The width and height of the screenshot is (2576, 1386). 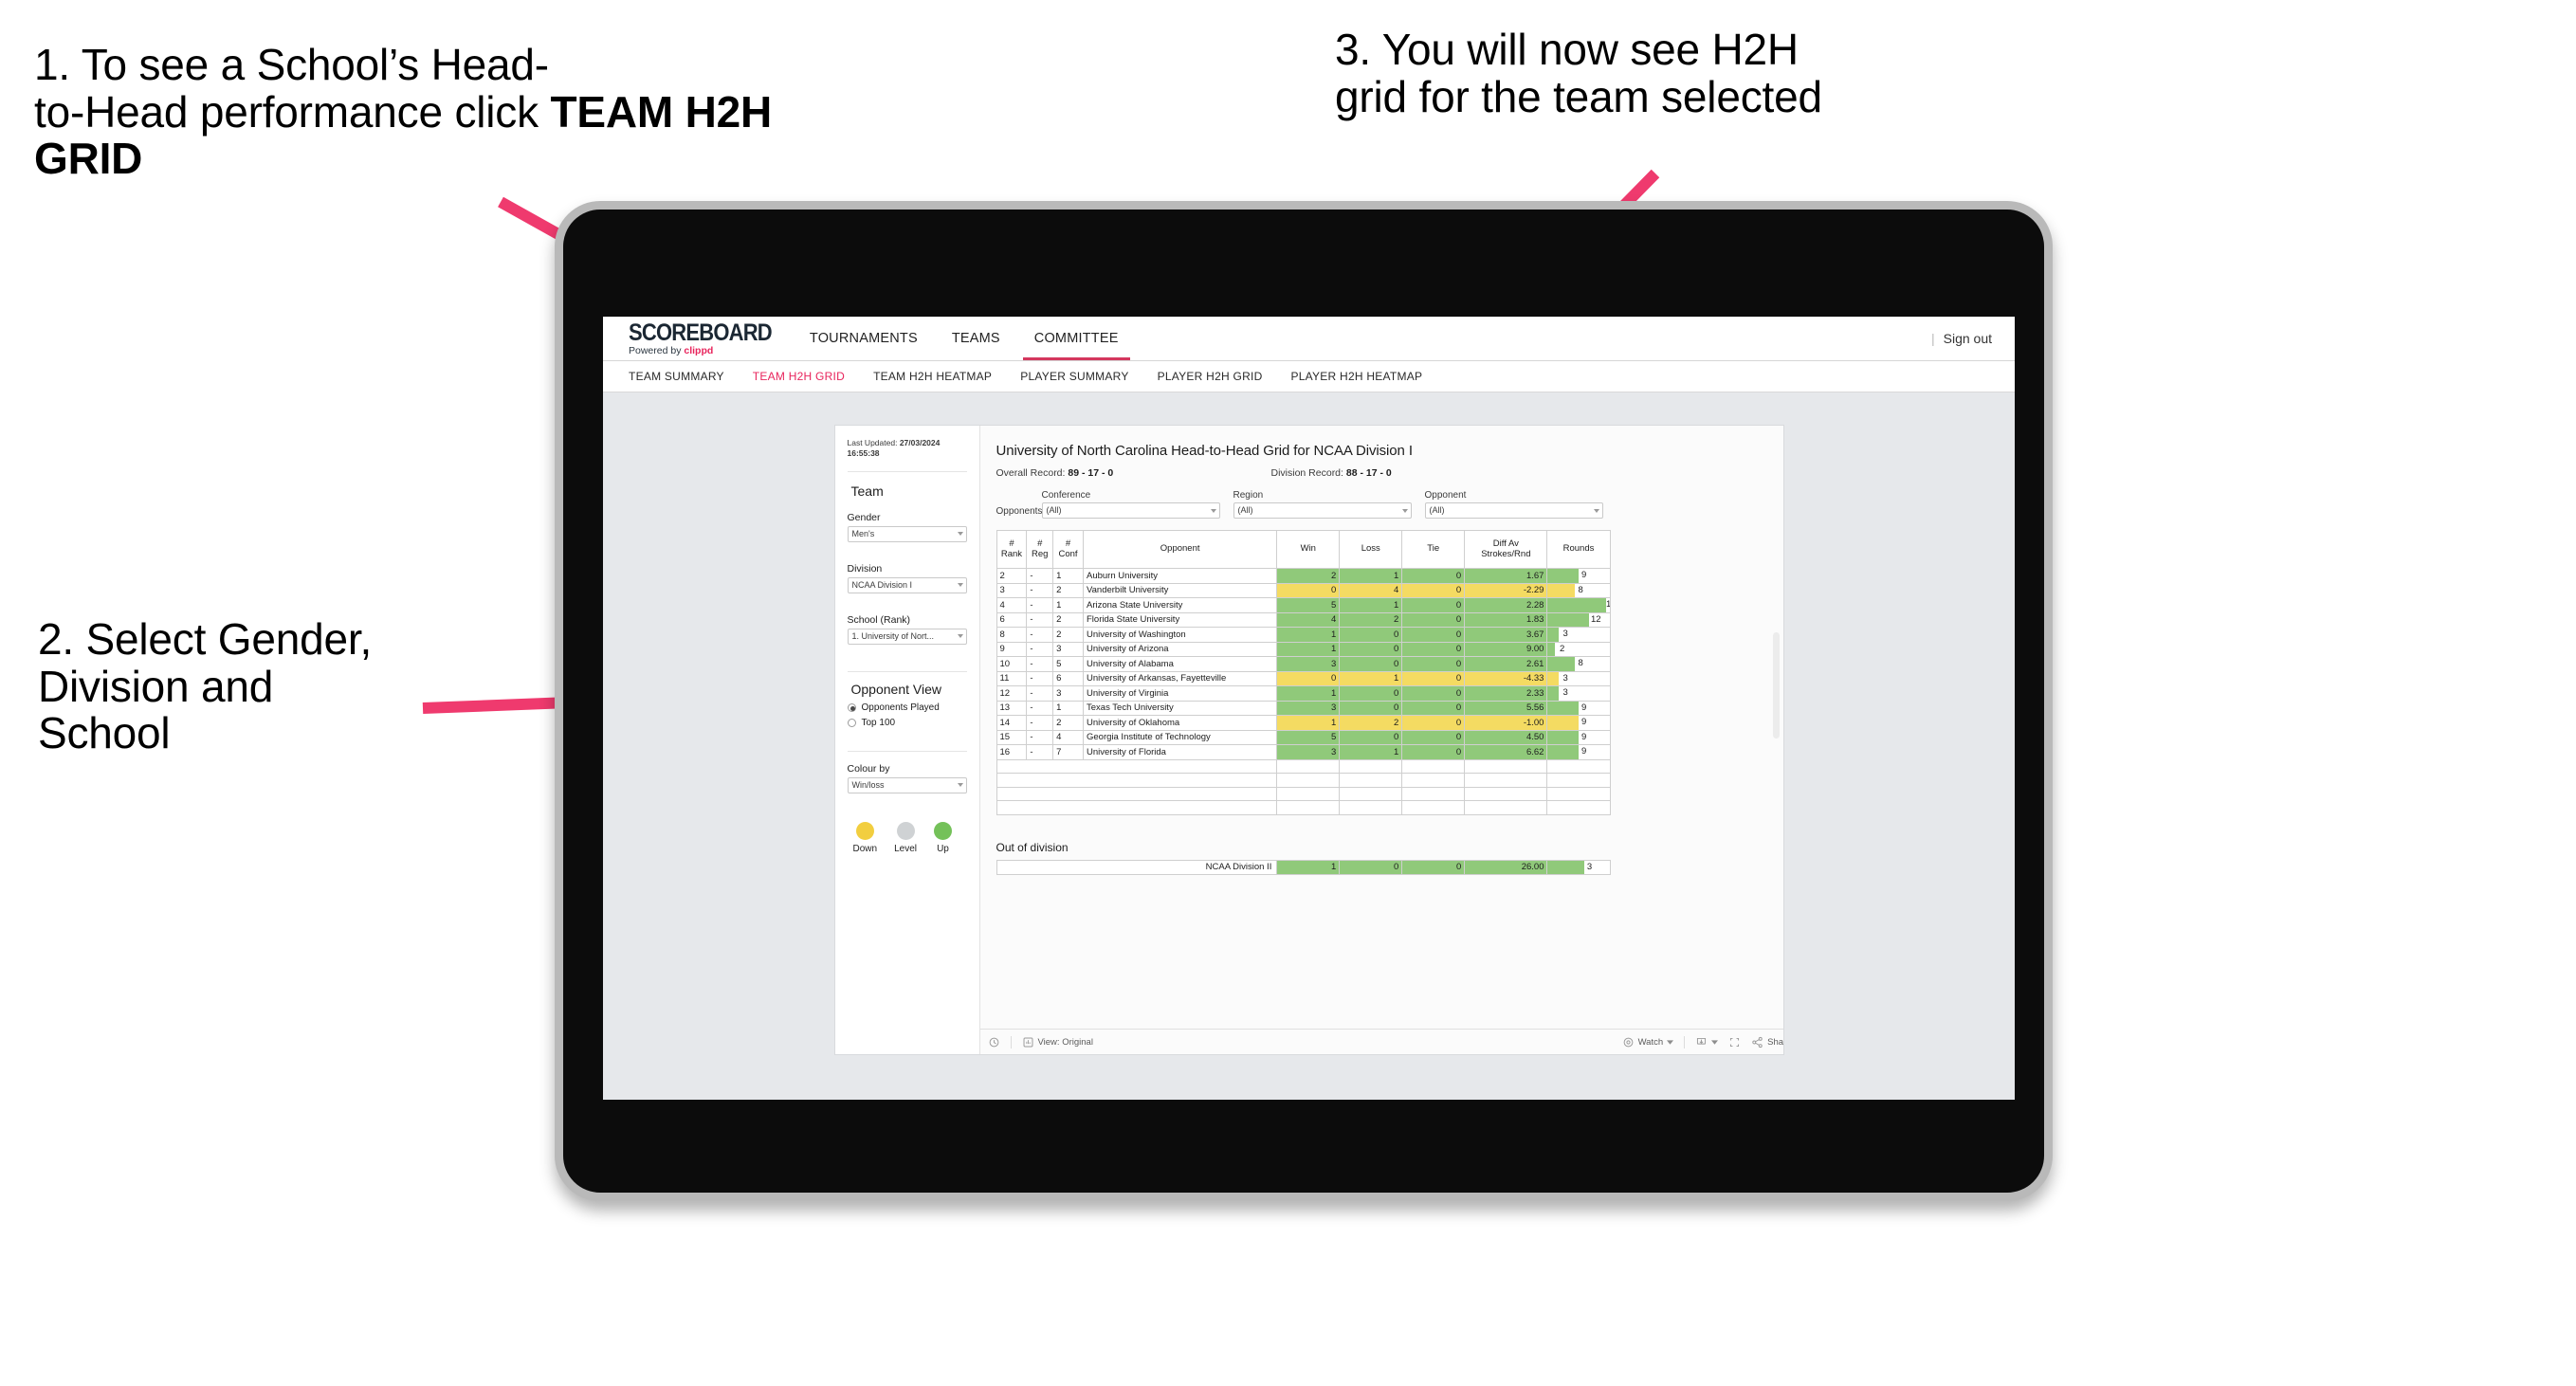 I want to click on cell-ood-win: 1, so click(x=1308, y=867).